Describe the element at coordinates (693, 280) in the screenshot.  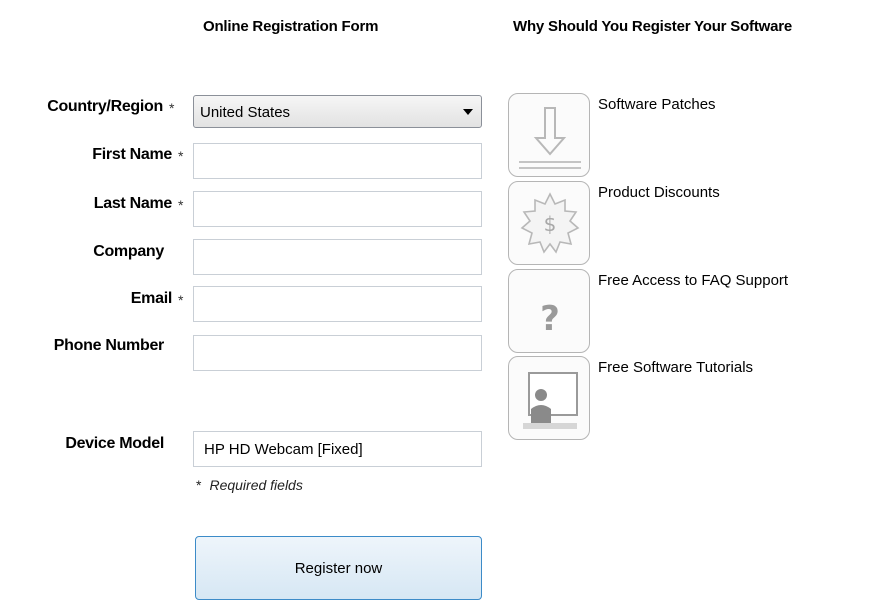
I see `benefit-faq-support: Free Access to FAQ Support` at that location.